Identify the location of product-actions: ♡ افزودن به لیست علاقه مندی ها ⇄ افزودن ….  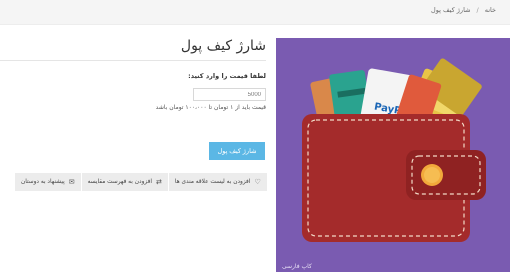
(141, 182).